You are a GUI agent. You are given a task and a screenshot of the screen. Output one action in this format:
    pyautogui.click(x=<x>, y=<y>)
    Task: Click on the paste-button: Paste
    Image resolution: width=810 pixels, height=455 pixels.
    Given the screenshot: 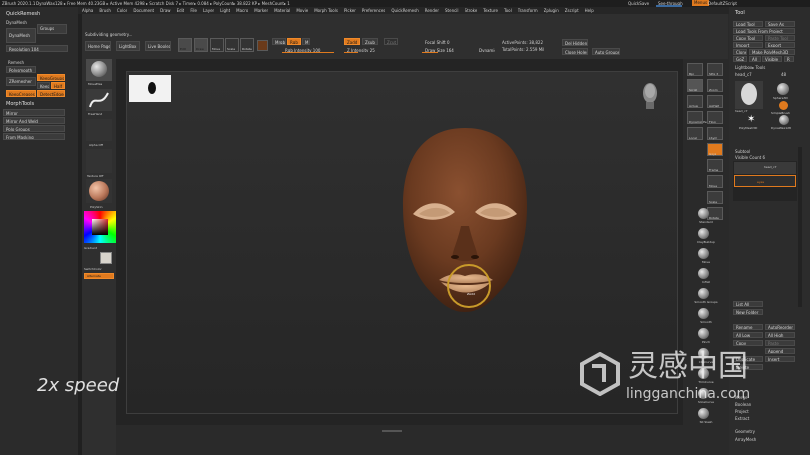 What is the action you would take?
    pyautogui.click(x=780, y=343)
    